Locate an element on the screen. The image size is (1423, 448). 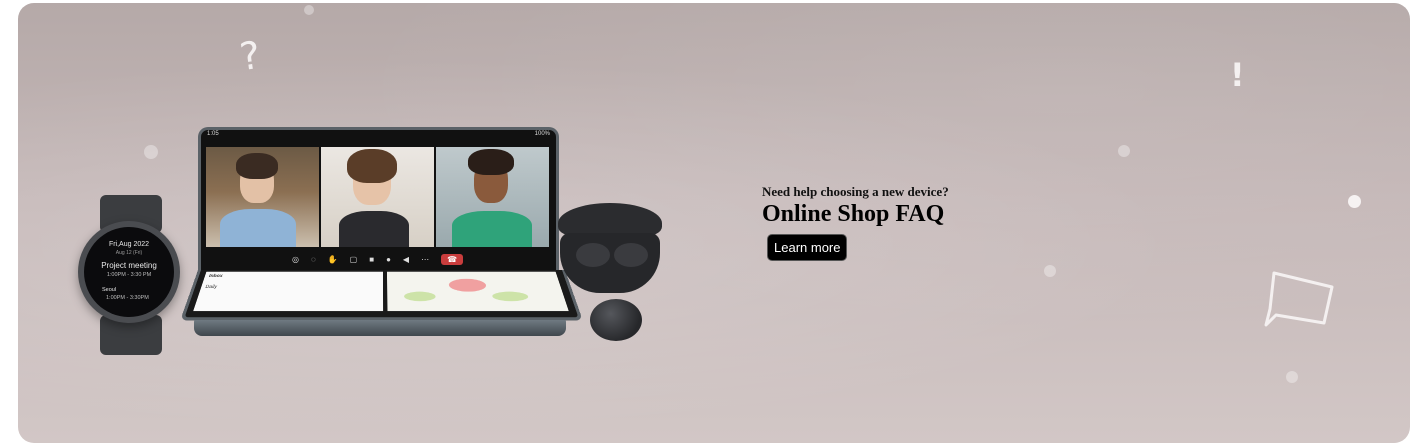
earbud-image is located at coordinates (616, 320).